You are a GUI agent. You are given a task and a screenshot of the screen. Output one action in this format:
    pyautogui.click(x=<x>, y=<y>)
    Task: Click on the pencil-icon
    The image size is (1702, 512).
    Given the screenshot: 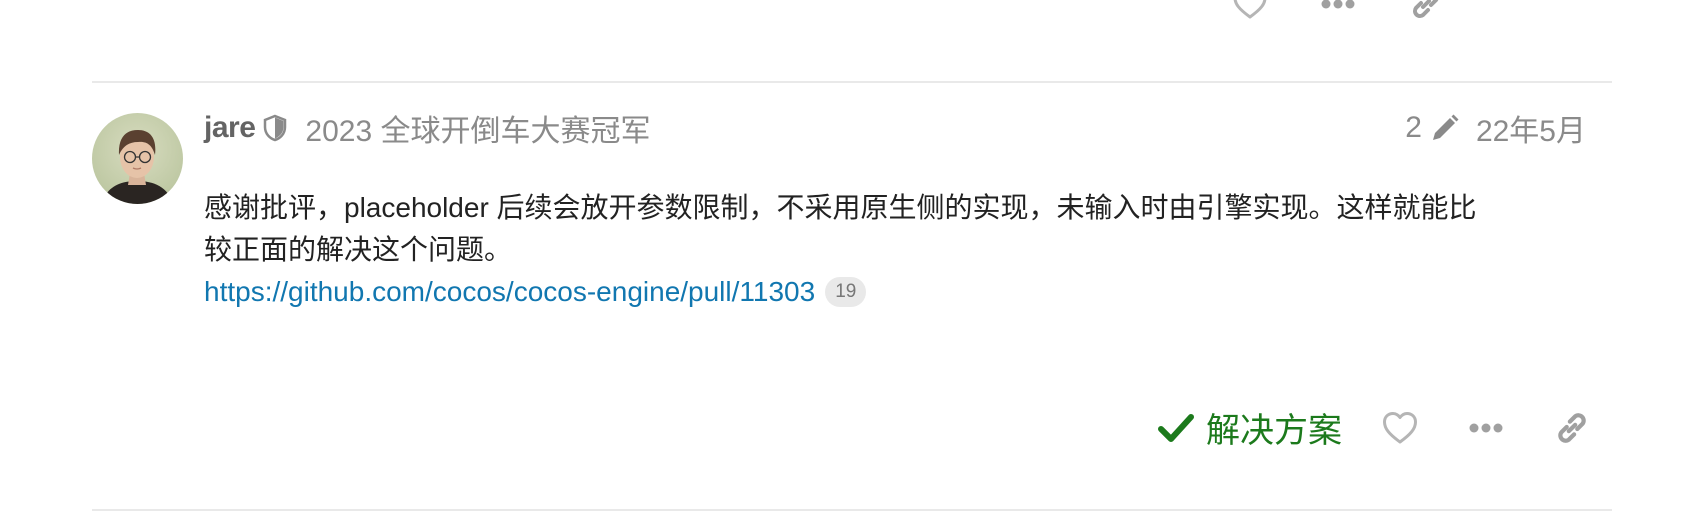 What is the action you would take?
    pyautogui.click(x=1446, y=128)
    